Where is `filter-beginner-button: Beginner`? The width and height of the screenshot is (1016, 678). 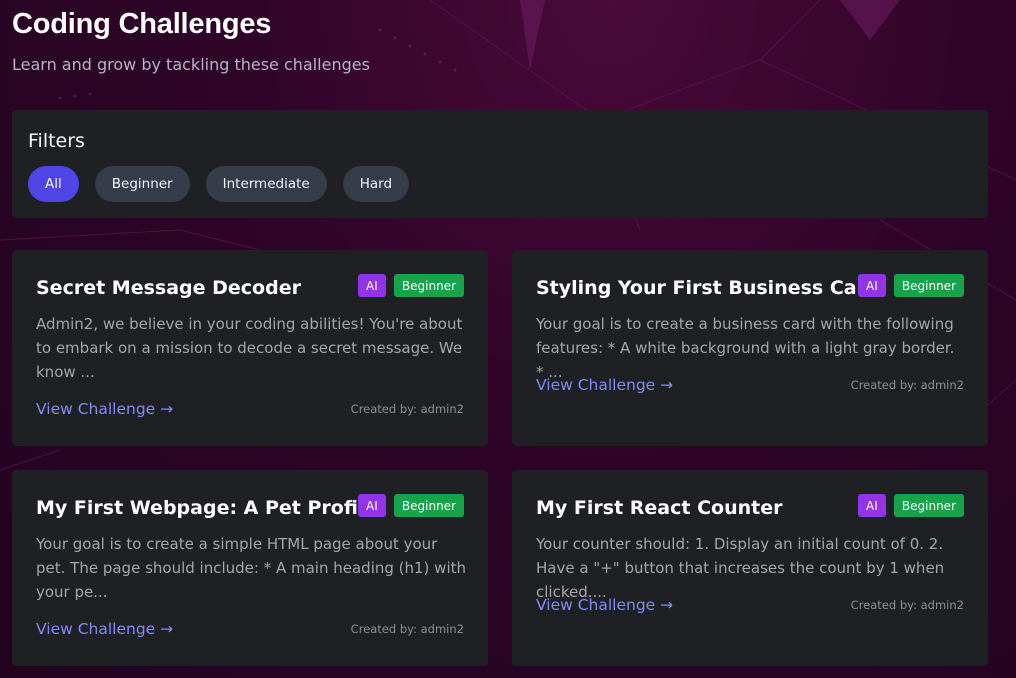
filter-beginner-button: Beginner is located at coordinates (142, 184).